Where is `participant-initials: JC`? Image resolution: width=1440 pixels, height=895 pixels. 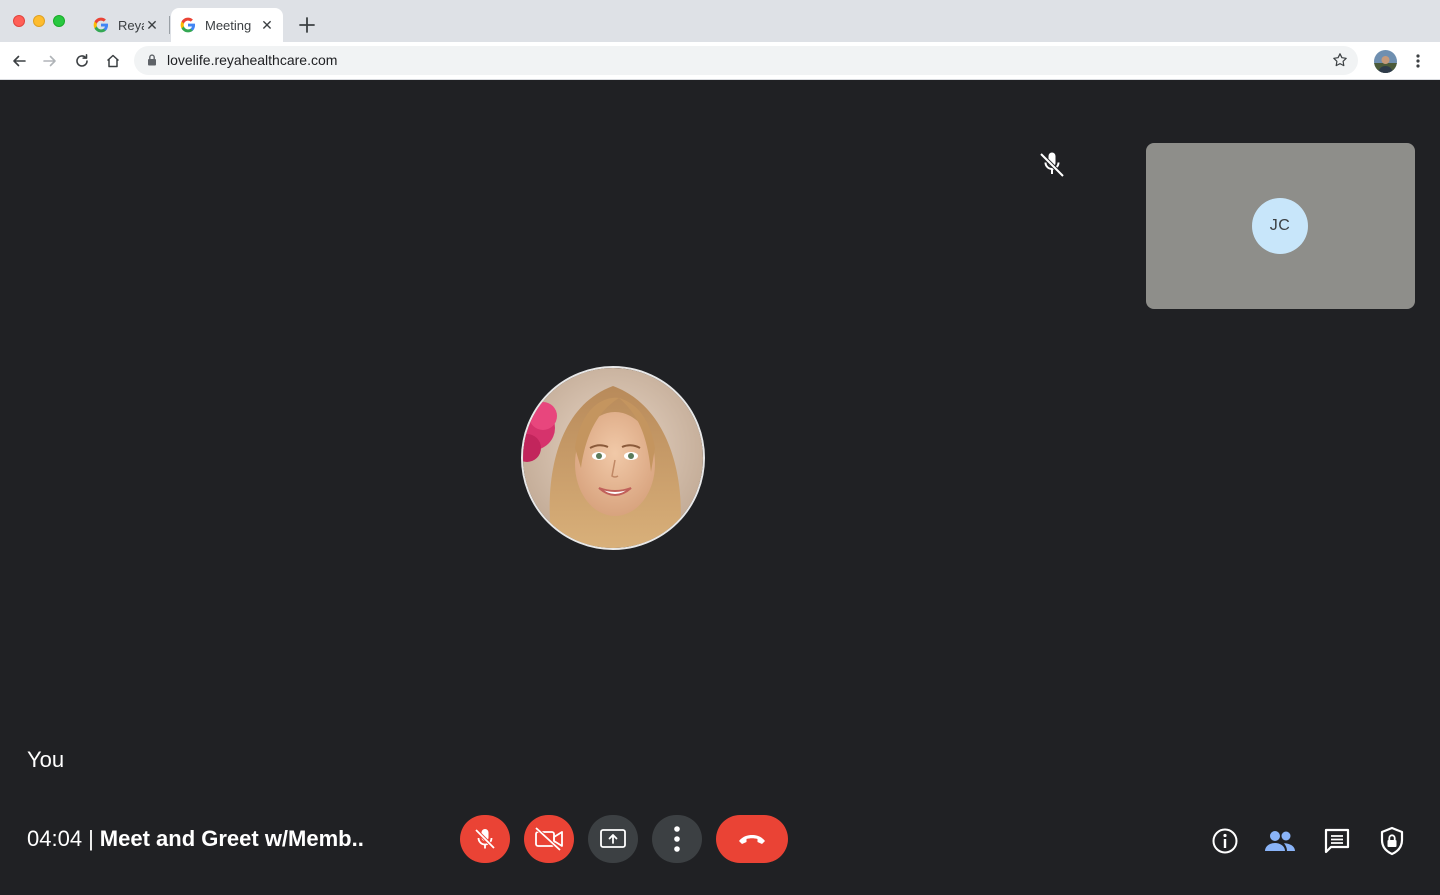
participant-initials: JC is located at coordinates (1280, 226).